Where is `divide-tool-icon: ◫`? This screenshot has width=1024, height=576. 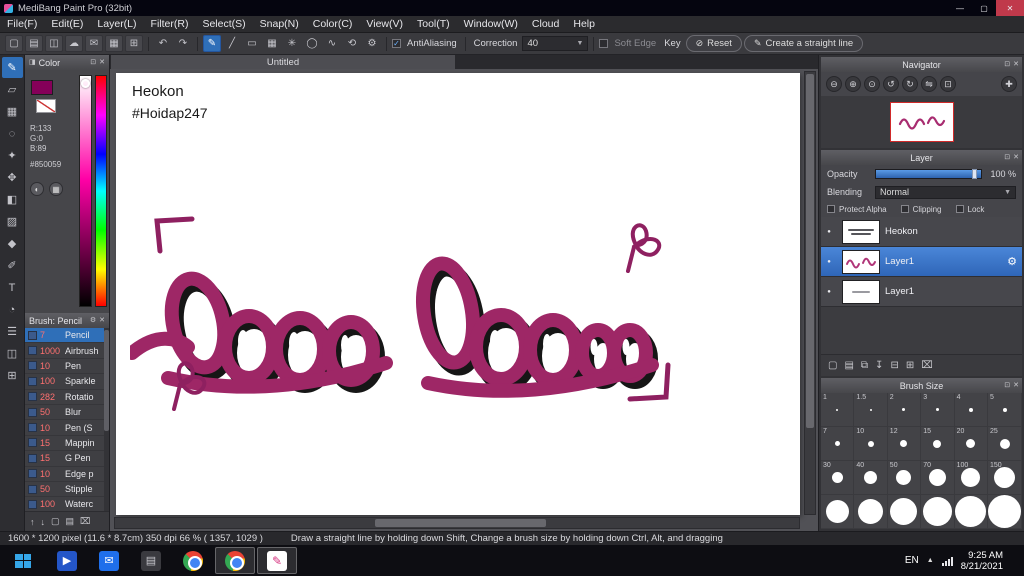 divide-tool-icon: ◫ is located at coordinates (12, 353).